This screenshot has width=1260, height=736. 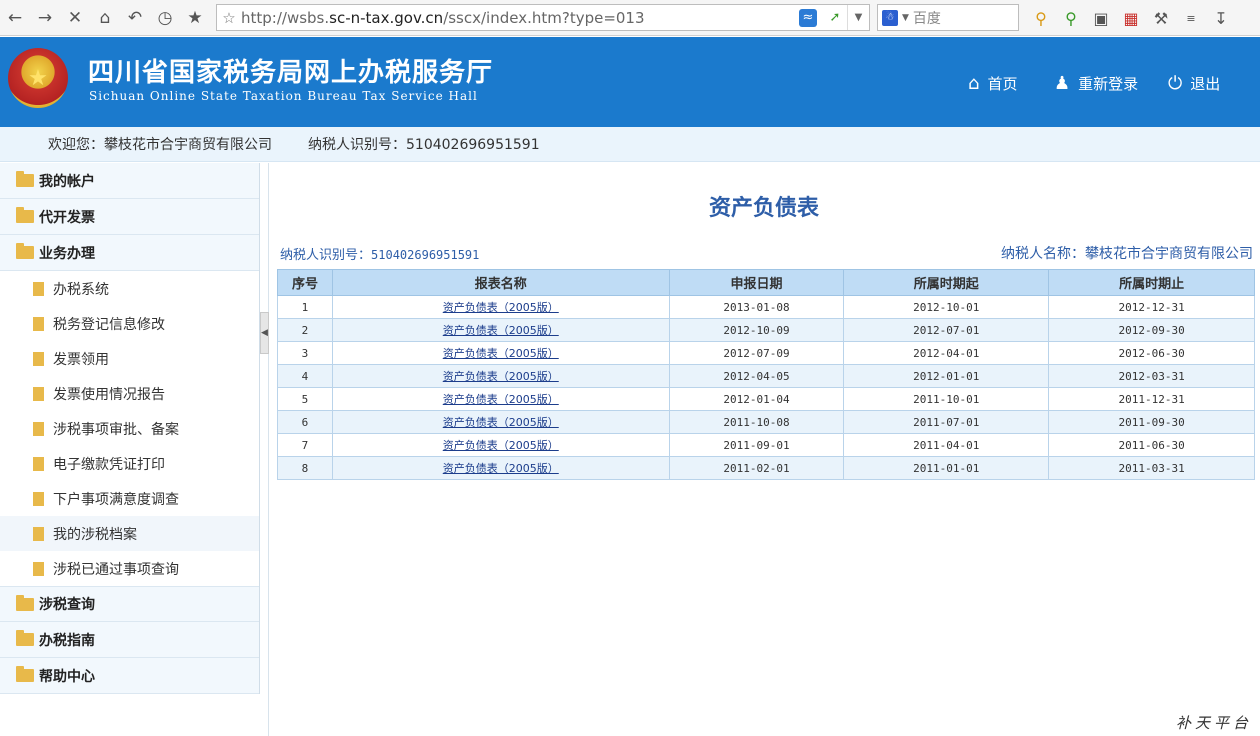 I want to click on tools-icon: ⚒, so click(x=1161, y=18).